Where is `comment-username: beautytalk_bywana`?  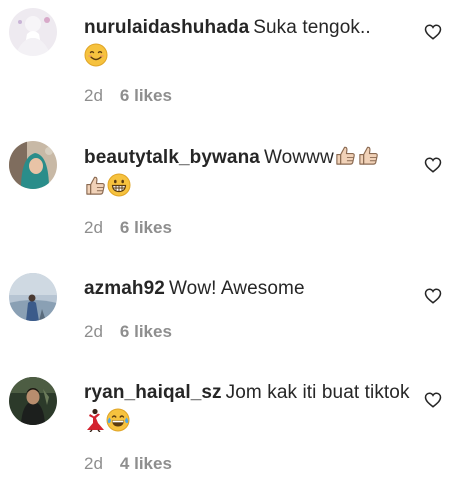 comment-username: beautytalk_bywana is located at coordinates (172, 157).